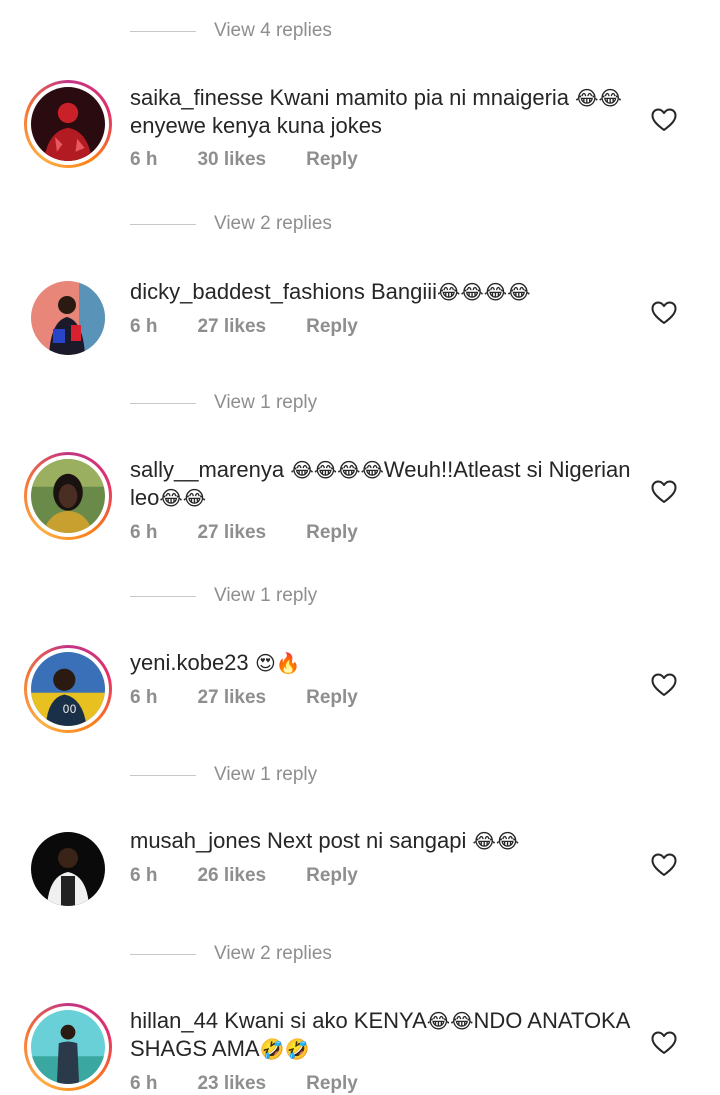  I want to click on avatar: 00, so click(68, 689).